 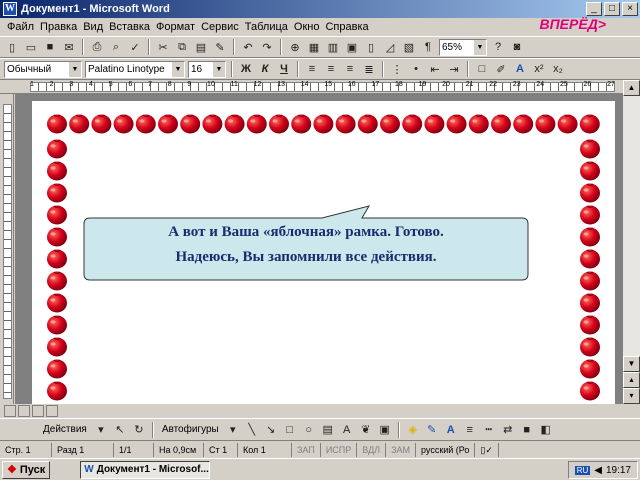 I want to click on hyperlink-icon: ⊕, so click(x=295, y=47).